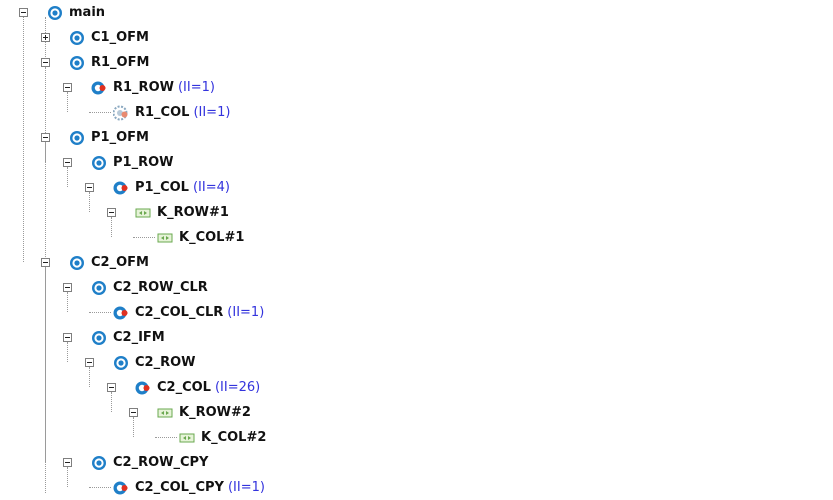 The height and width of the screenshot is (500, 833). I want to click on tree-node-label: C1_OFM, so click(120, 37).